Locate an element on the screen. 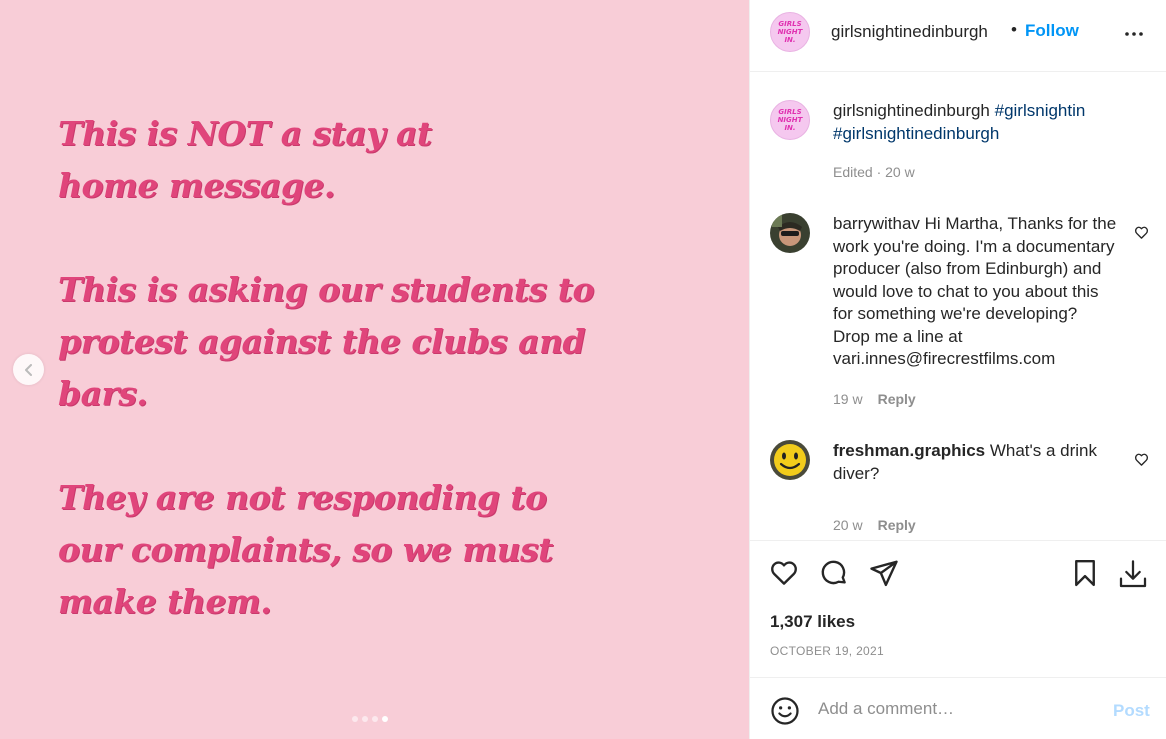 The width and height of the screenshot is (1166, 739). chevron-left-icon is located at coordinates (28, 369).